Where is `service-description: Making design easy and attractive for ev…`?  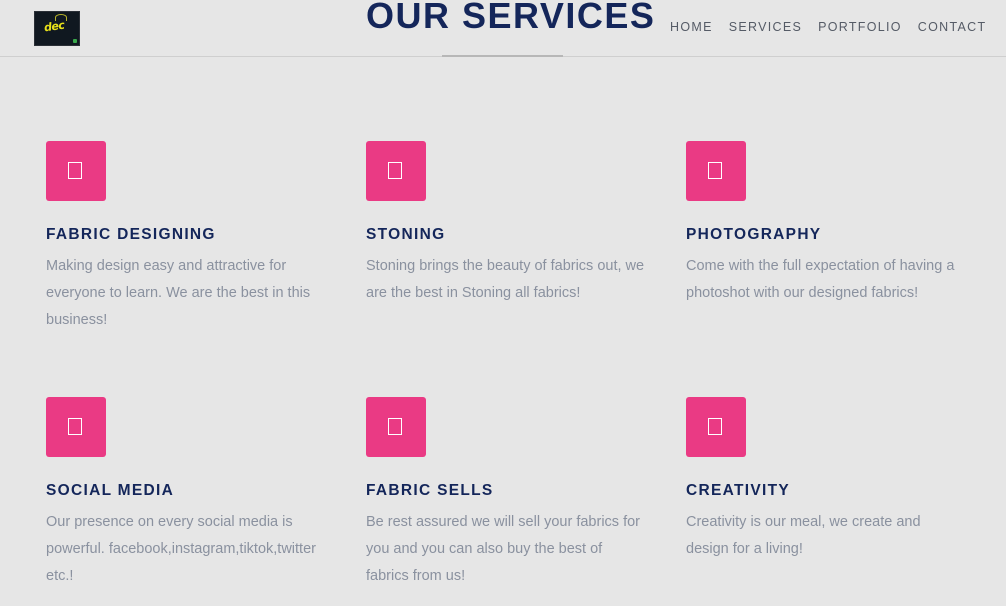
service-description: Making design easy and attractive for ev… is located at coordinates (178, 293).